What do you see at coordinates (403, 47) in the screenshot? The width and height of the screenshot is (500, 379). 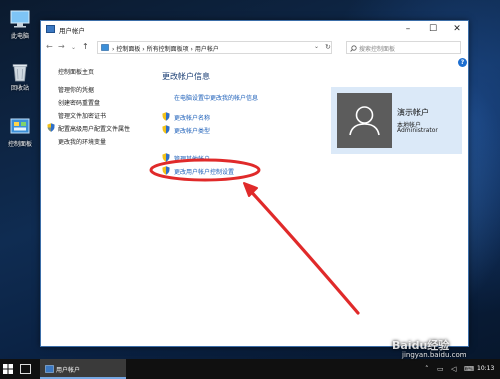 I see `search-input: 搜索控制面板` at bounding box center [403, 47].